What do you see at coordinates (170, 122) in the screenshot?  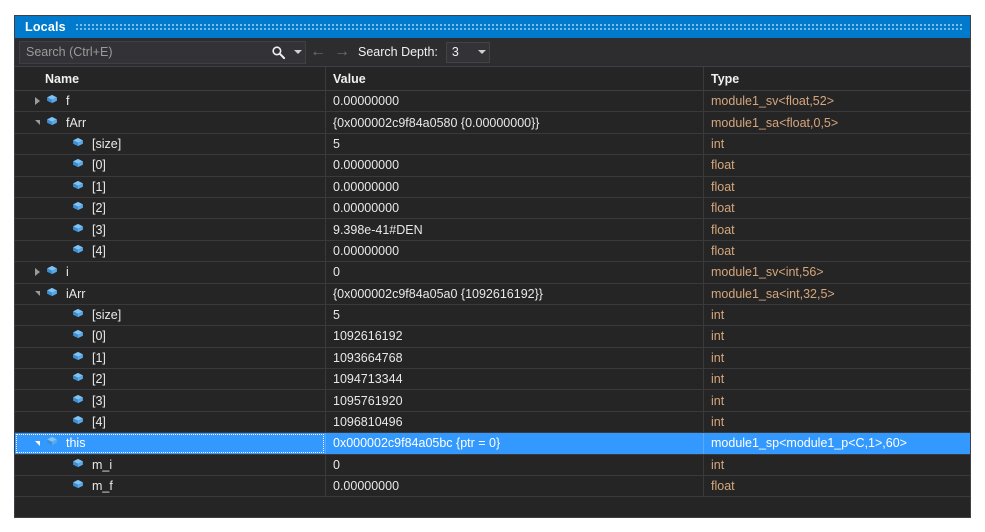 I see `variable-name-cell: fArr` at bounding box center [170, 122].